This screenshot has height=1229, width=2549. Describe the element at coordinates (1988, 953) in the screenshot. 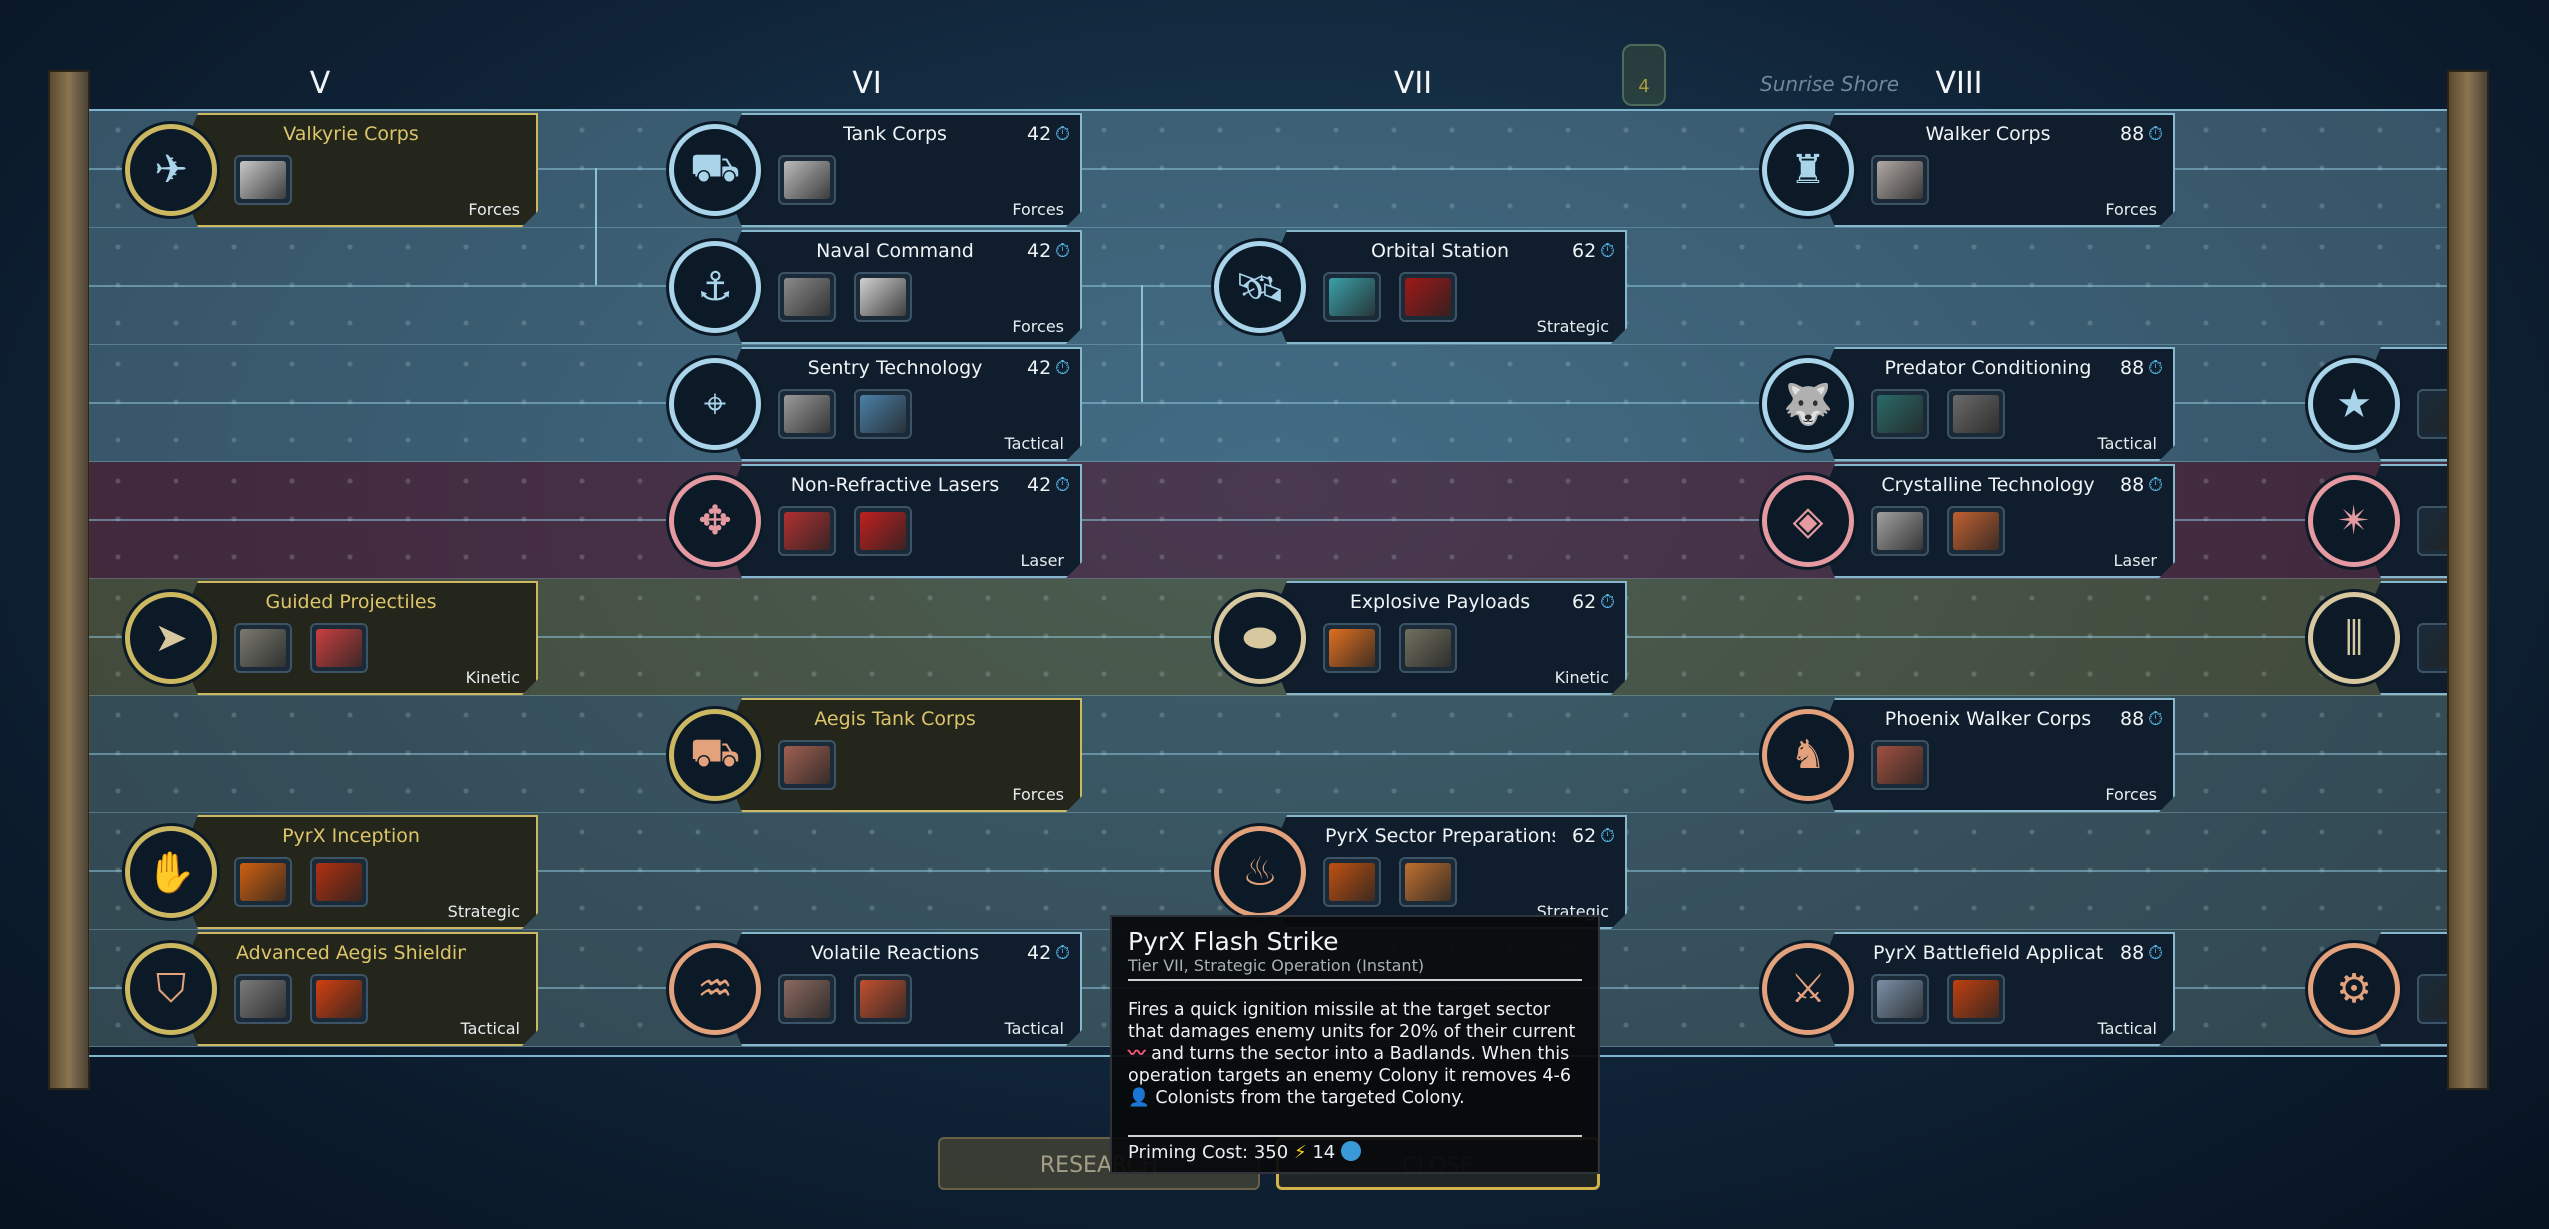

I see `tech-title: PyrX Battlefield Applications` at that location.